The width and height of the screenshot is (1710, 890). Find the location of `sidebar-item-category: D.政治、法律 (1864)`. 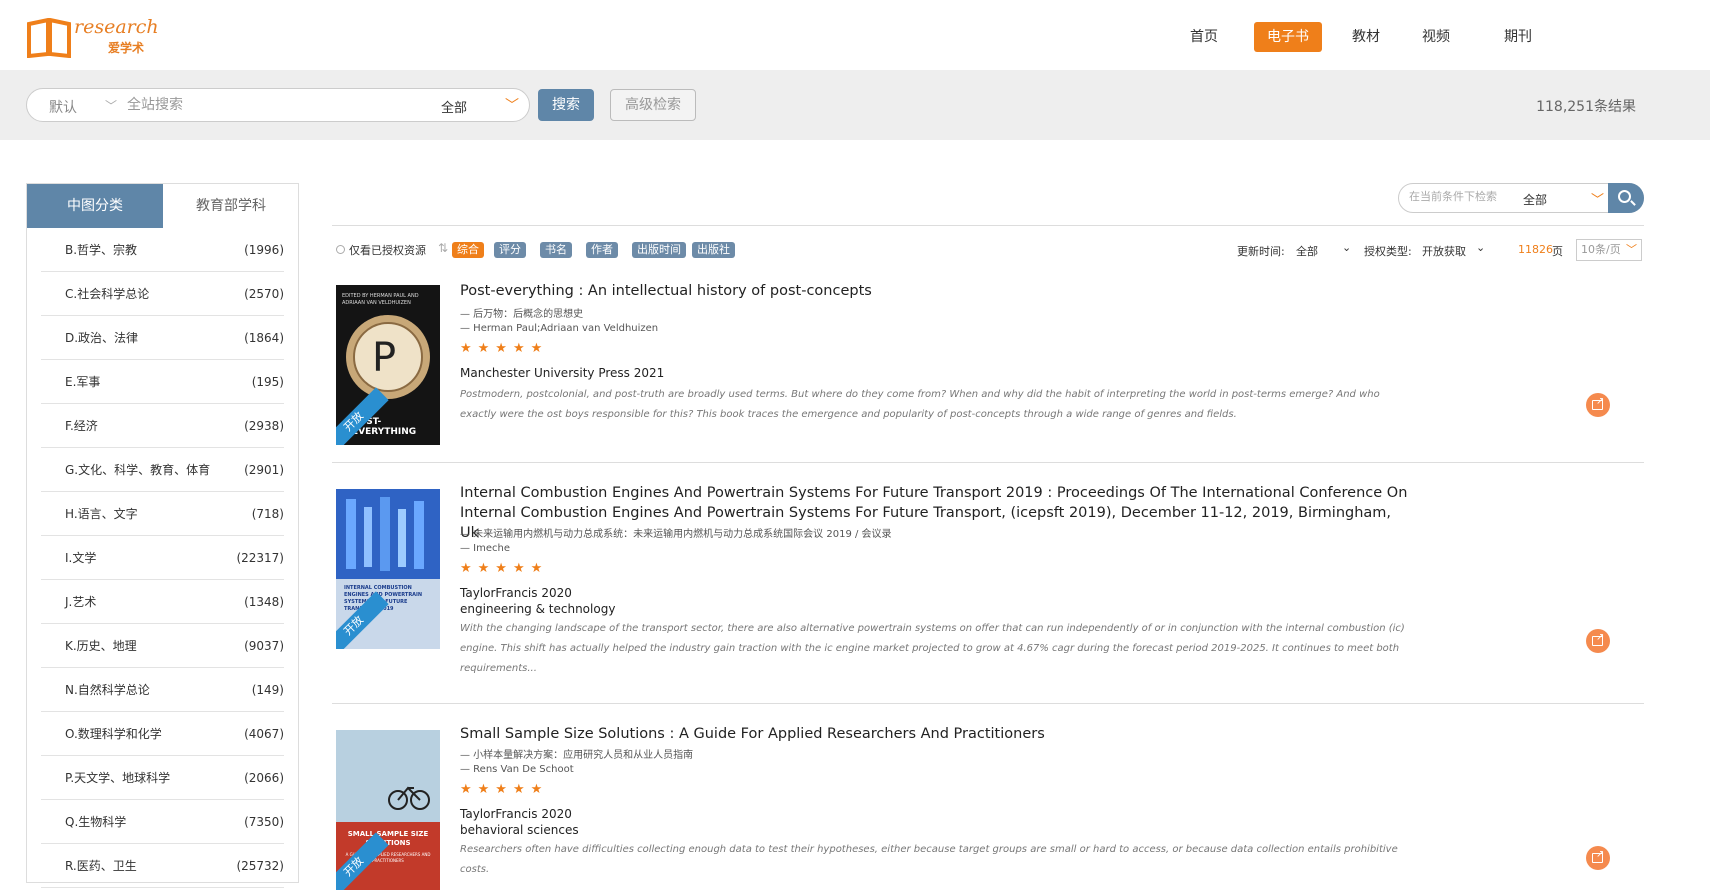

sidebar-item-category: D.政治、法律 (1864) is located at coordinates (162, 338).